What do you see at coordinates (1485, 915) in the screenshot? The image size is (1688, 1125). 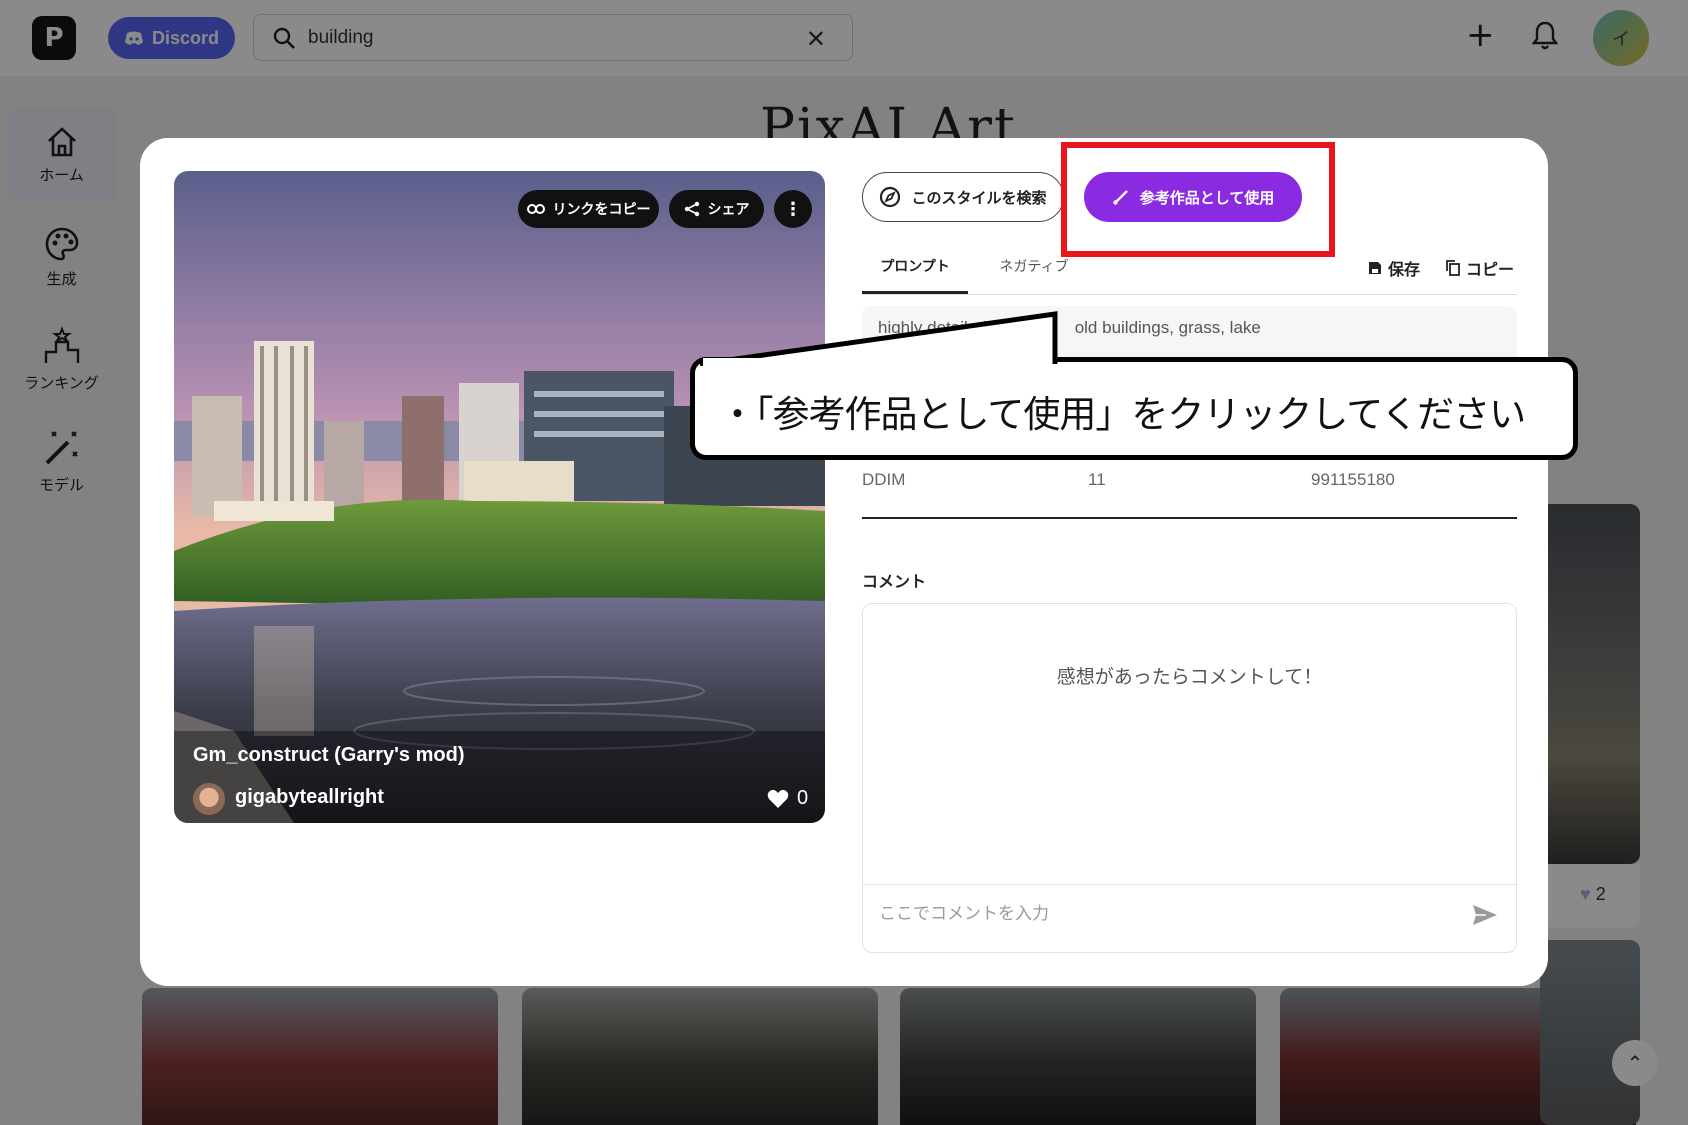 I see `send-icon` at bounding box center [1485, 915].